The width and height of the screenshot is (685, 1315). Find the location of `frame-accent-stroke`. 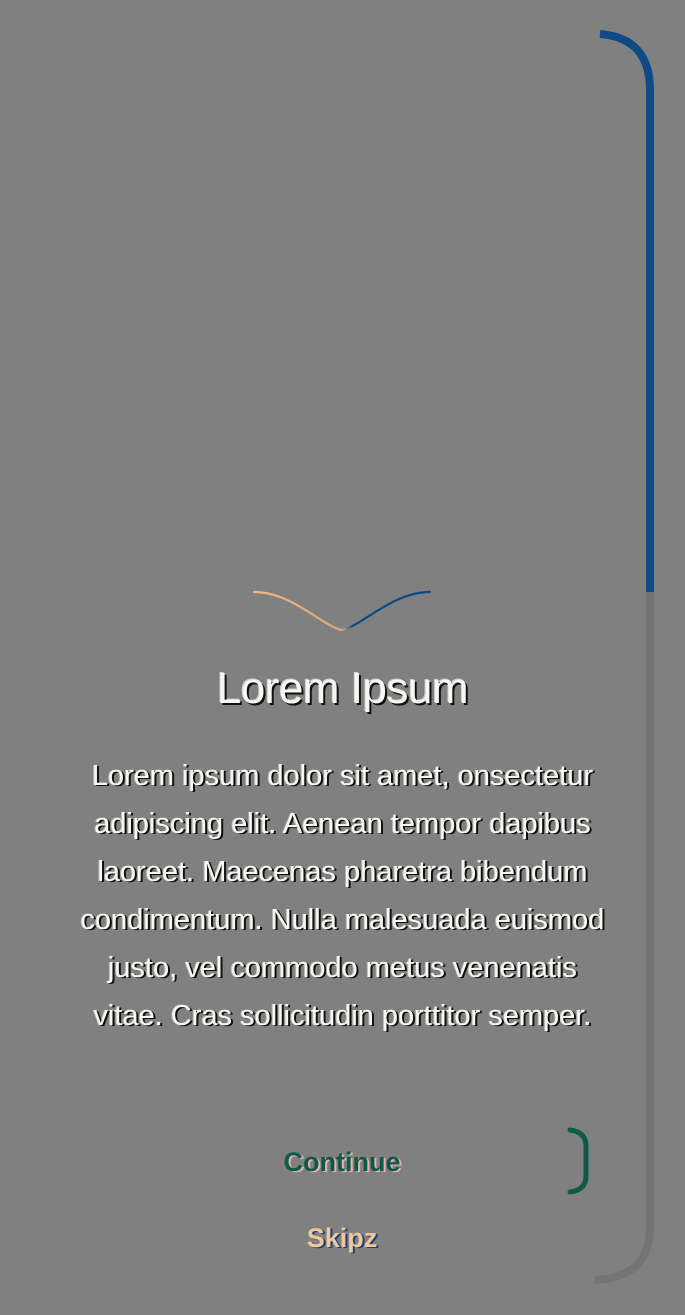

frame-accent-stroke is located at coordinates (626, 311).